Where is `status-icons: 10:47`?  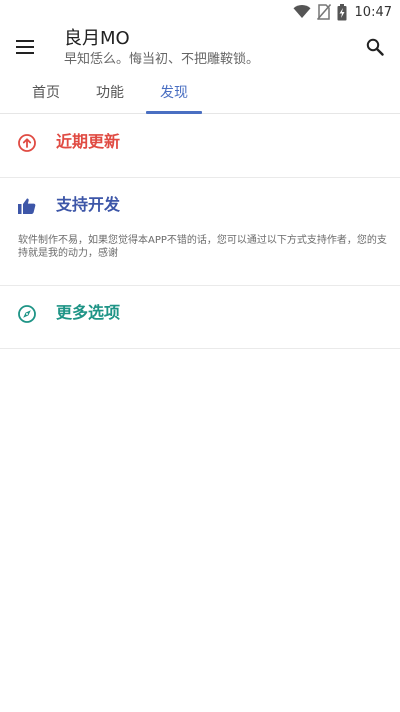
status-icons: 10:47 is located at coordinates (342, 12).